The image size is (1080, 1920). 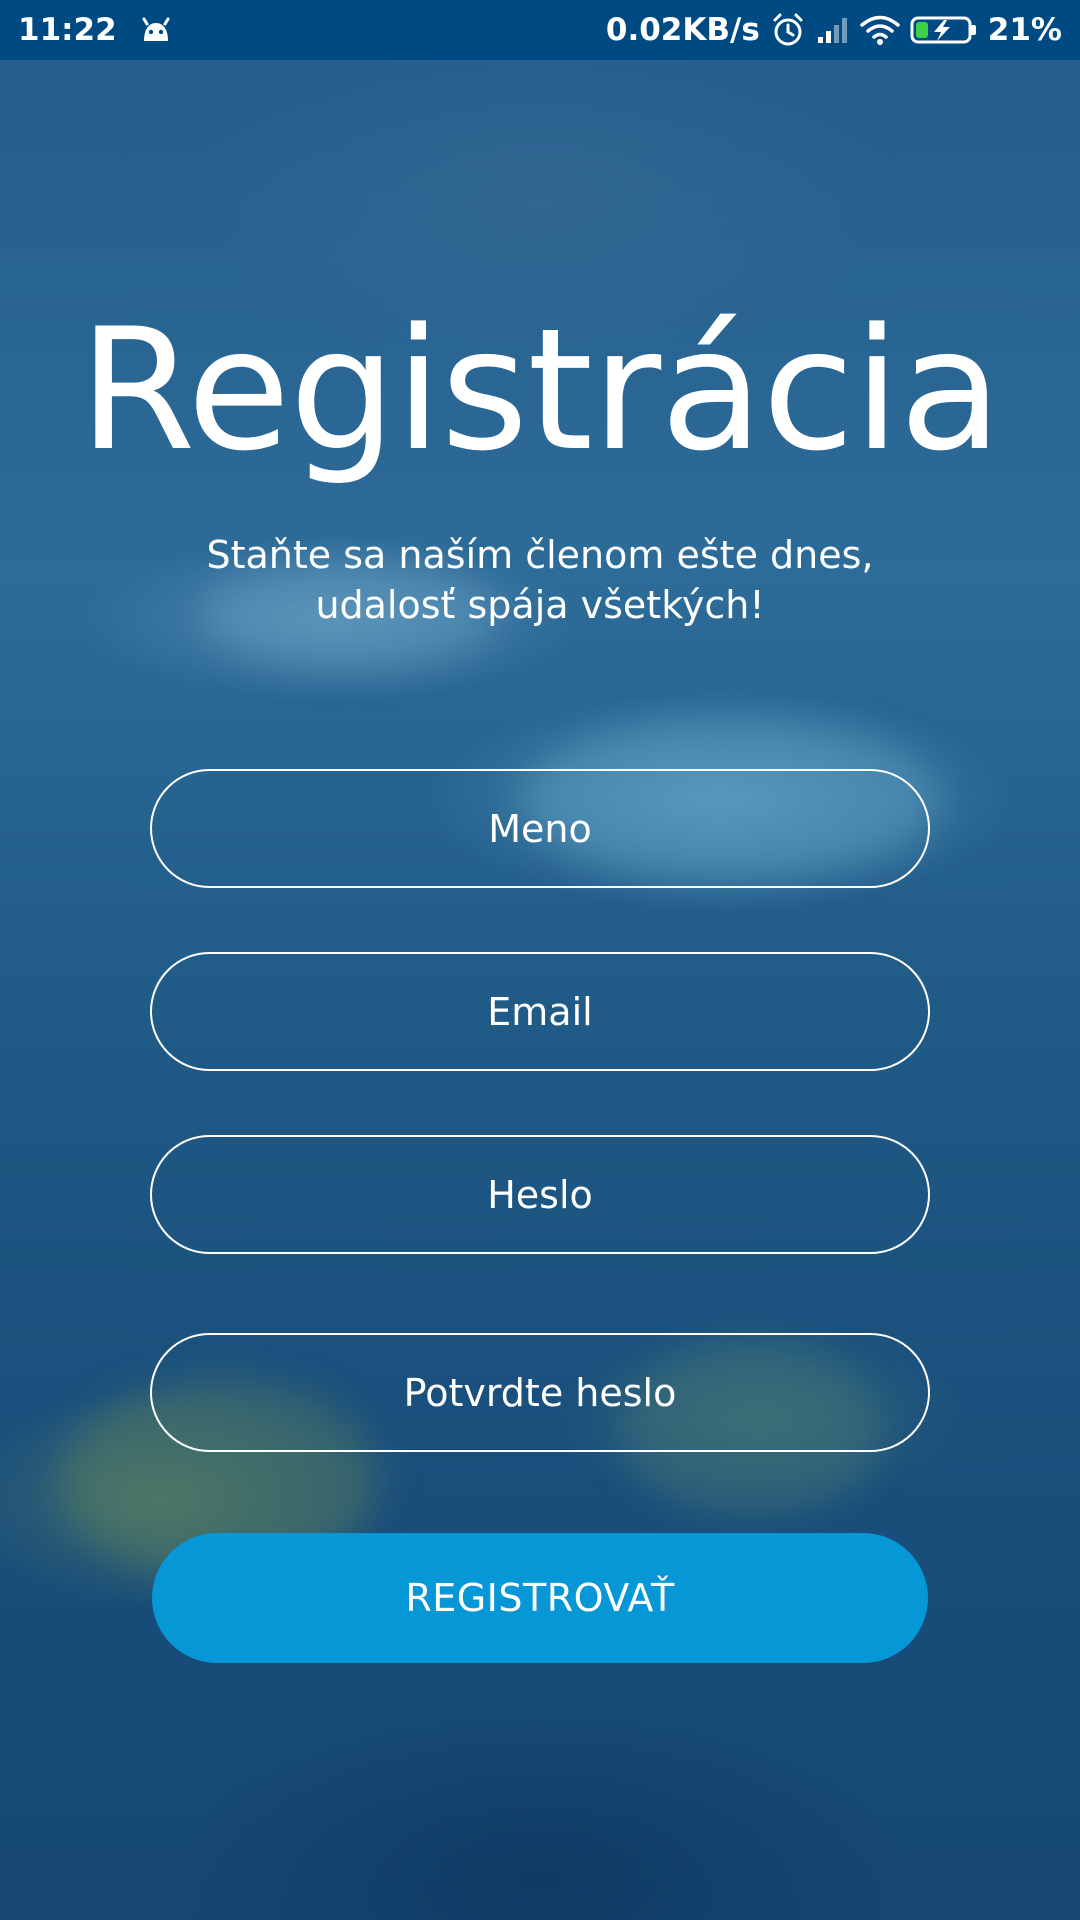 What do you see at coordinates (540, 30) in the screenshot?
I see `status-bar: 11:22 0.02KB/s 21%` at bounding box center [540, 30].